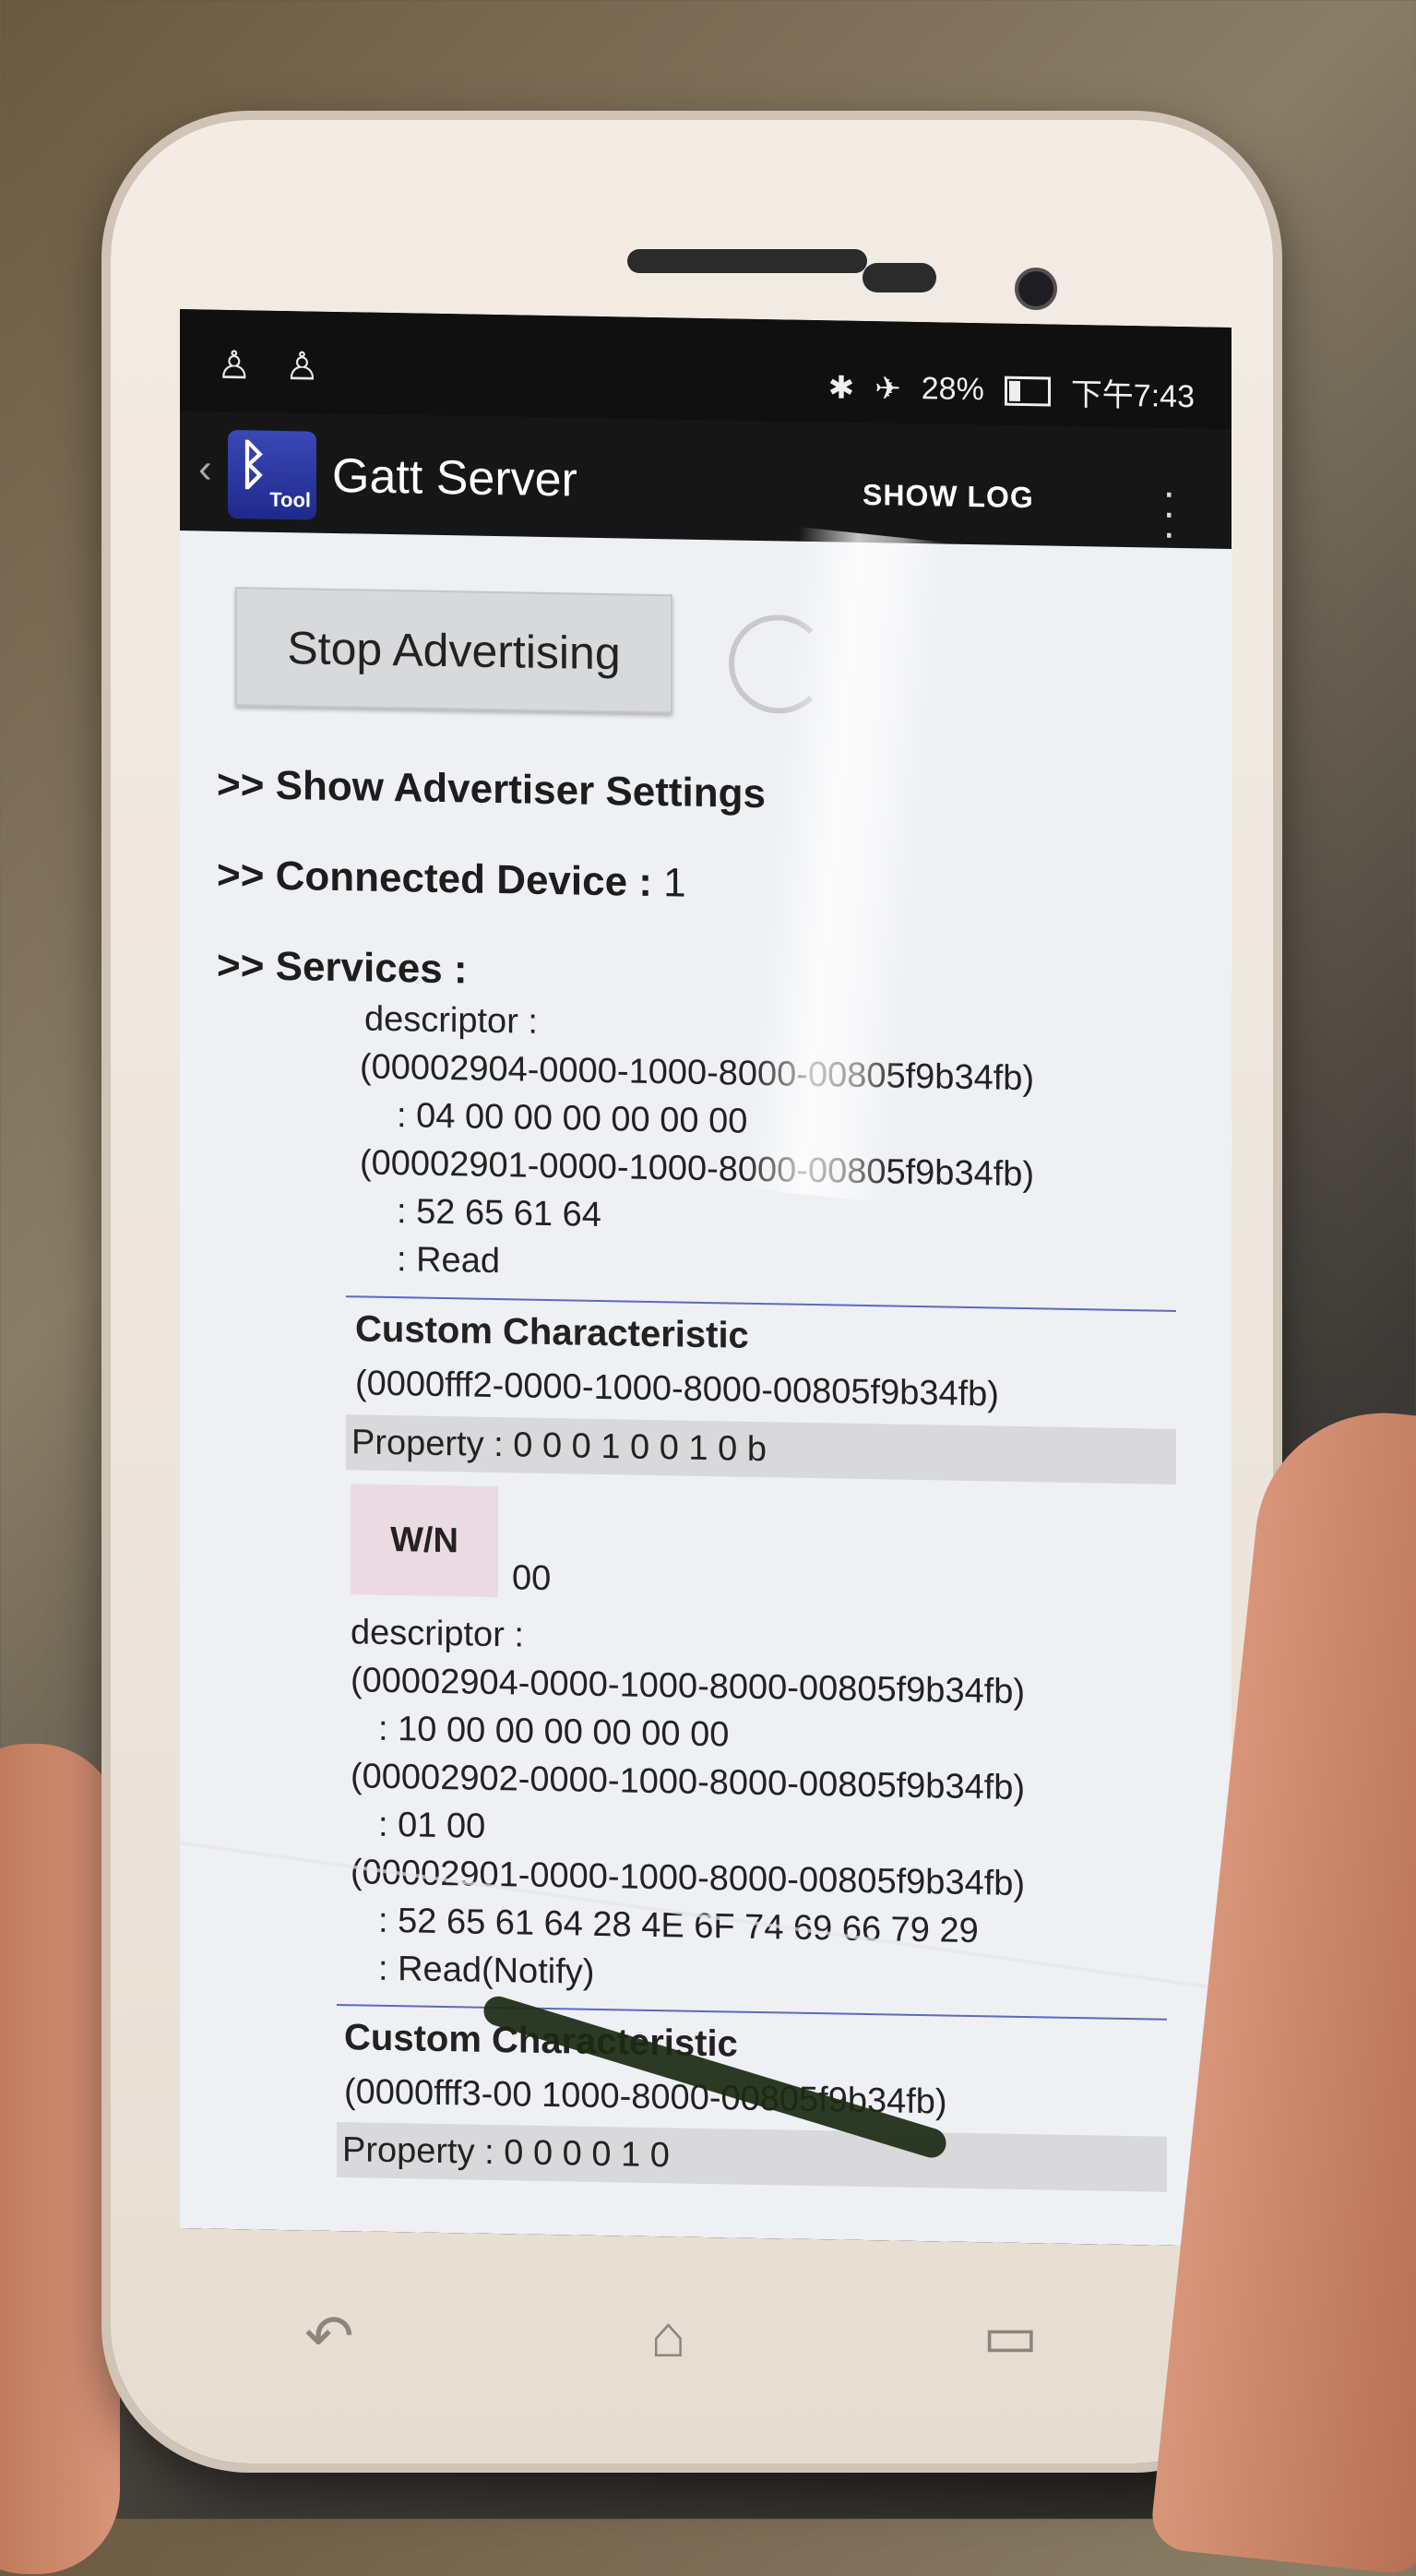  Describe the element at coordinates (453, 650) in the screenshot. I see `stop-advertising-button: Stop Advertising` at that location.